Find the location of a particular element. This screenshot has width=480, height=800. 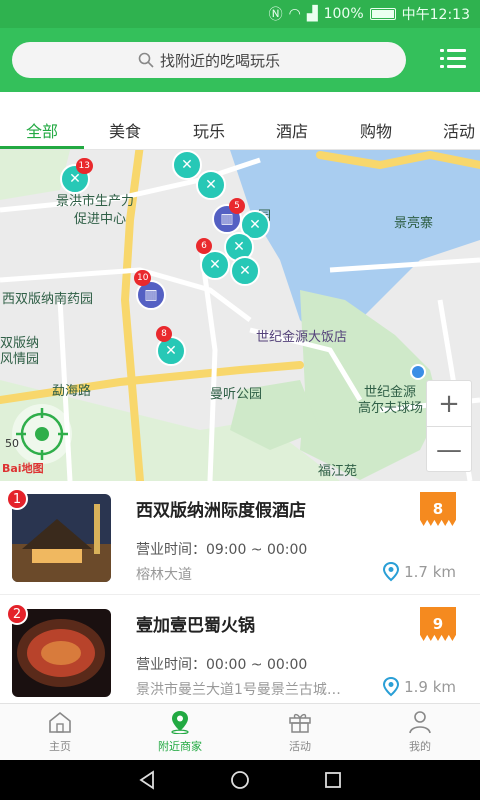

nfc-icon: Ⓝ is located at coordinates (275, 15).